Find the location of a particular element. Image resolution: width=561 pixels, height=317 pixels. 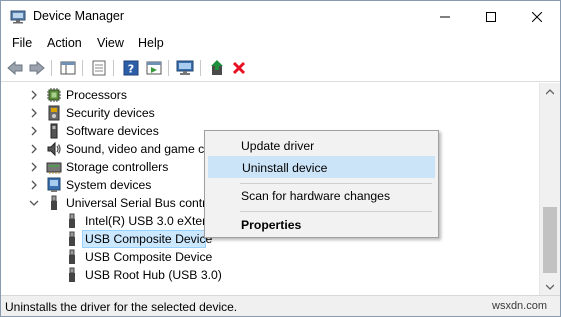

tree-item-processors: Processors is located at coordinates (270, 95).